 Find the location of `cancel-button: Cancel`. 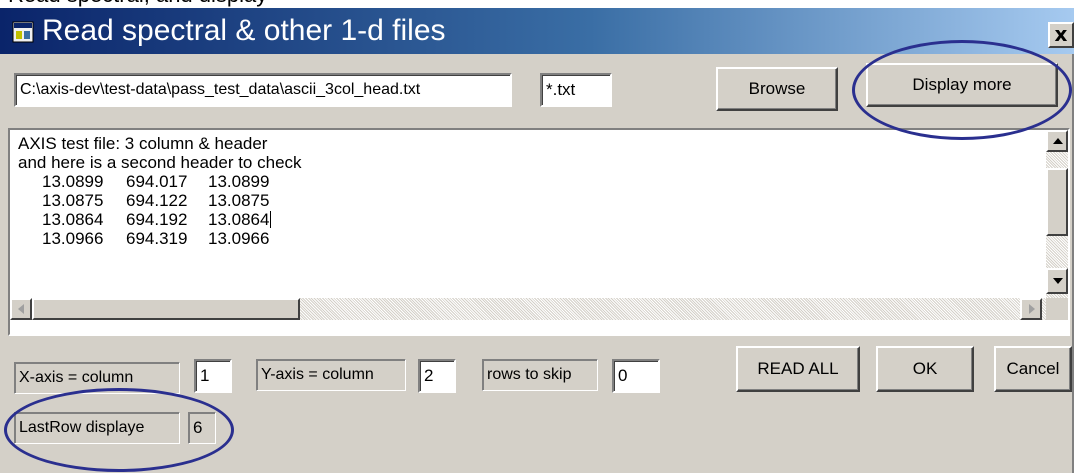

cancel-button: Cancel is located at coordinates (1033, 369).